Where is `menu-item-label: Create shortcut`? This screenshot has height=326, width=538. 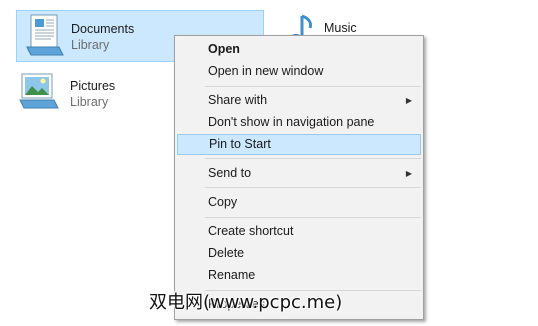
menu-item-label: Create shortcut is located at coordinates (251, 231).